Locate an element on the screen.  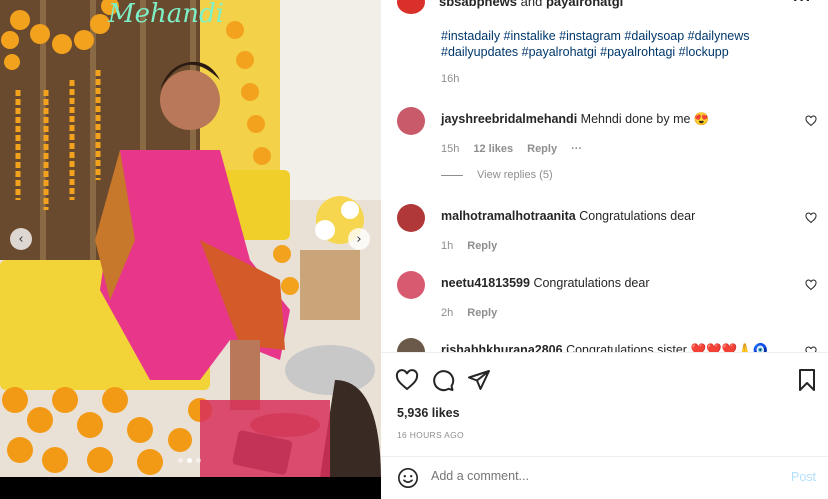
like-heart-icon is located at coordinates (407, 380).